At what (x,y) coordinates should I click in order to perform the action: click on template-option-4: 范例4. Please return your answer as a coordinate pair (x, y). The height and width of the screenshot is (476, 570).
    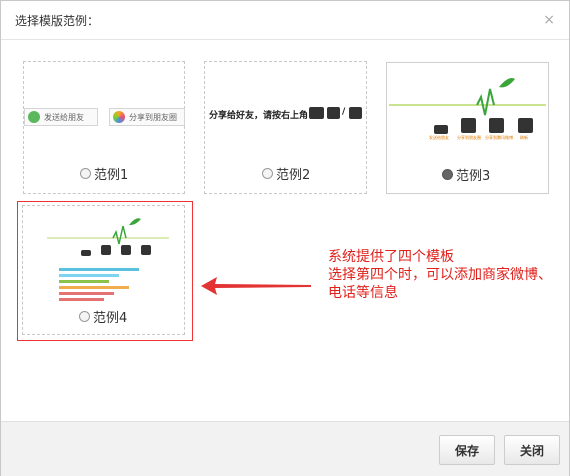
    Looking at the image, I should click on (103, 317).